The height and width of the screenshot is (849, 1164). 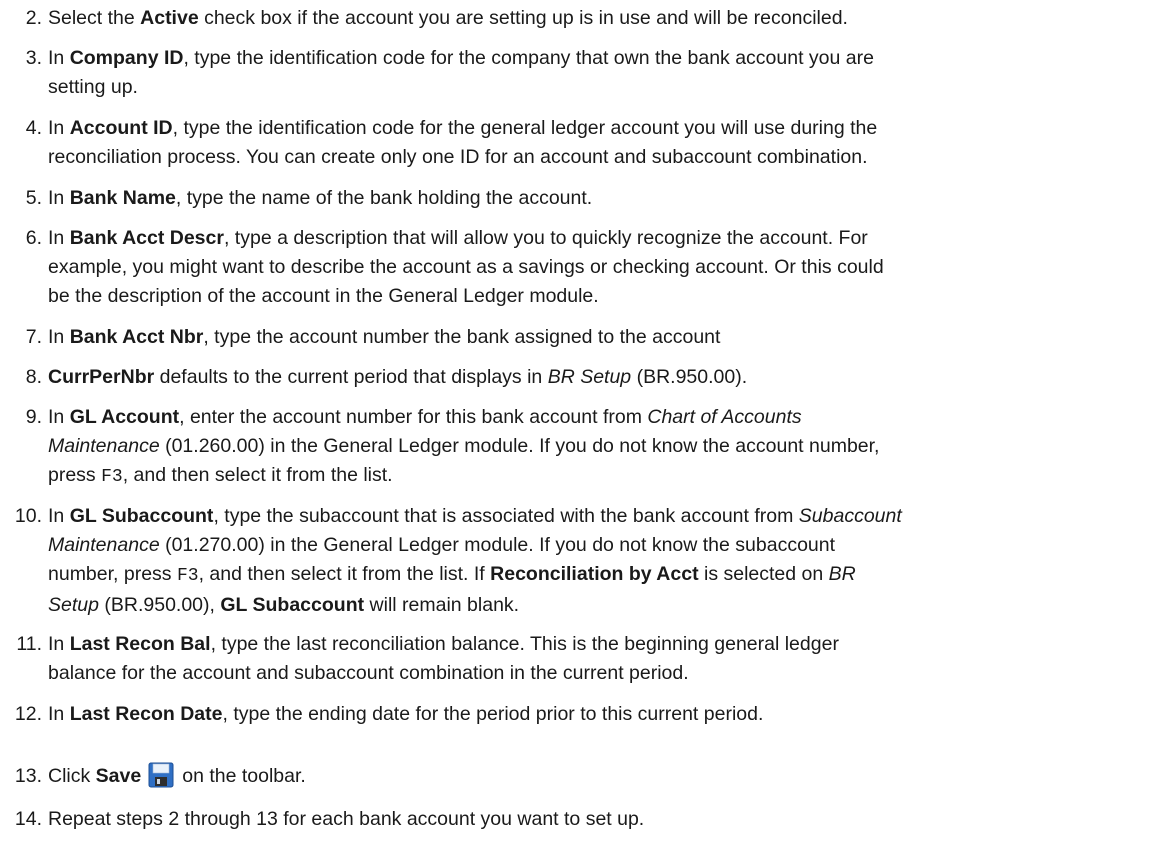 I want to click on field-bank-name: Bank Name, so click(x=122, y=198).